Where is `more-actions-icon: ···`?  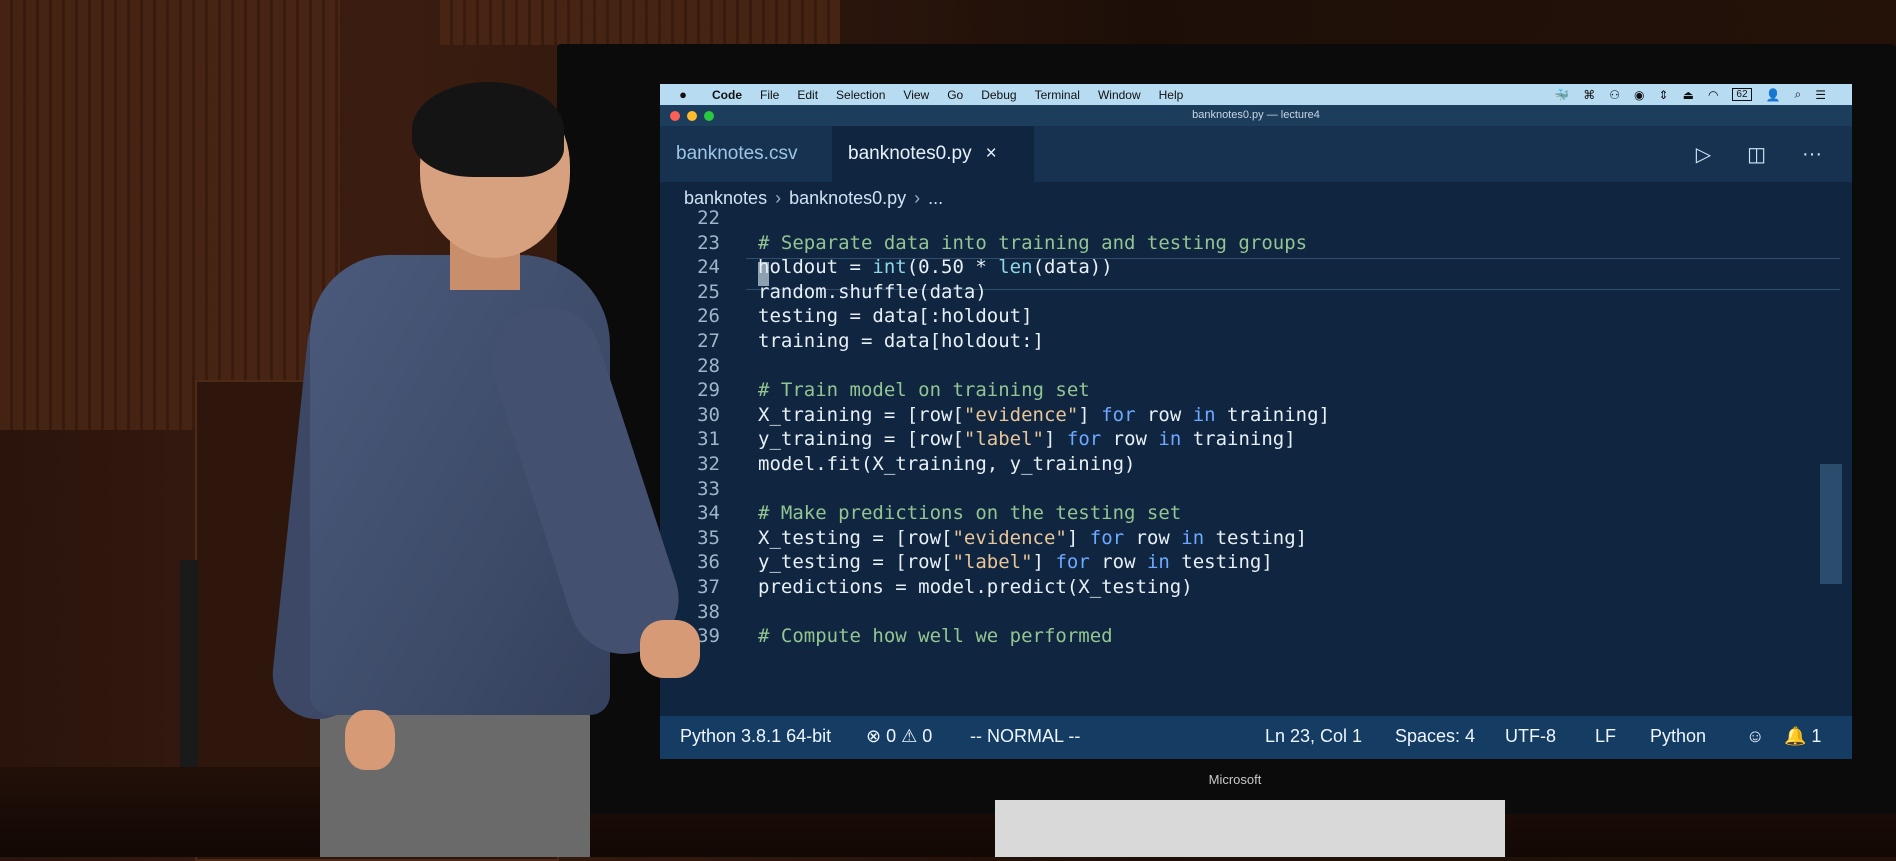 more-actions-icon: ··· is located at coordinates (1812, 154).